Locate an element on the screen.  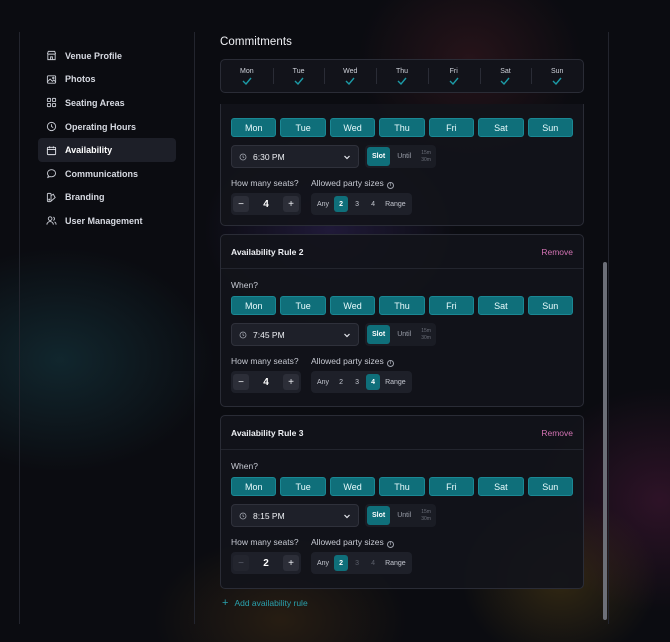
clock-icon is located at coordinates (51, 126).